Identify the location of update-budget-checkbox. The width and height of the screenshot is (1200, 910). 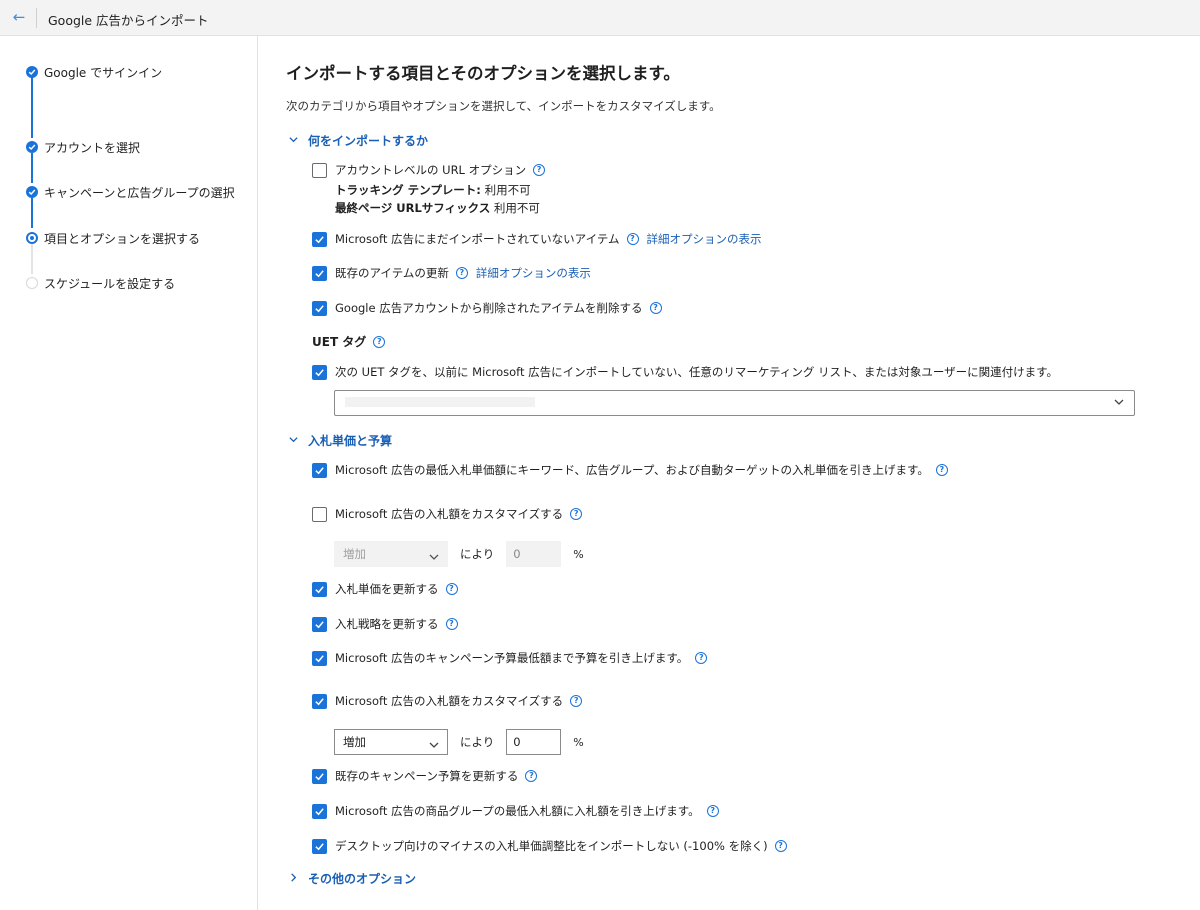
(319, 776).